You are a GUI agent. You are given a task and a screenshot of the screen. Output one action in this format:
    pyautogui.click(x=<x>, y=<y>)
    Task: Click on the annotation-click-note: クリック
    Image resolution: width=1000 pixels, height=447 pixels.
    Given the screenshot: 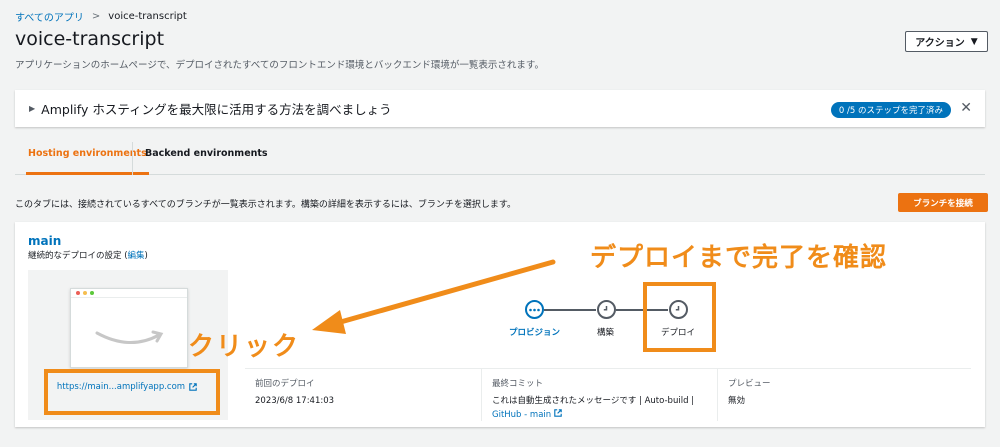 What is the action you would take?
    pyautogui.click(x=244, y=347)
    